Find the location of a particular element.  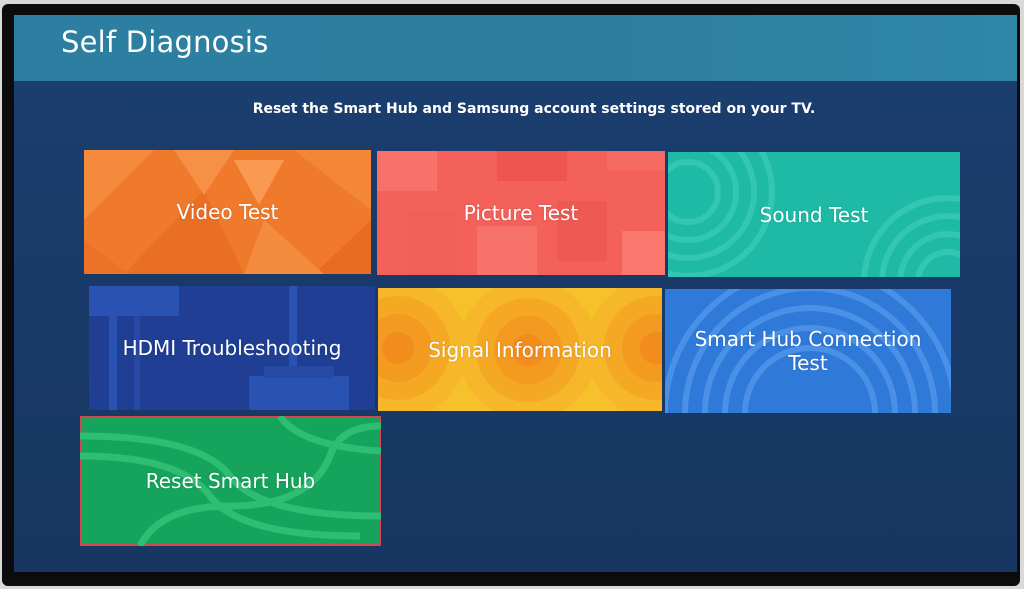

tile-smart-hub-connection-test: Smart Hub Connection Test is located at coordinates (808, 351).